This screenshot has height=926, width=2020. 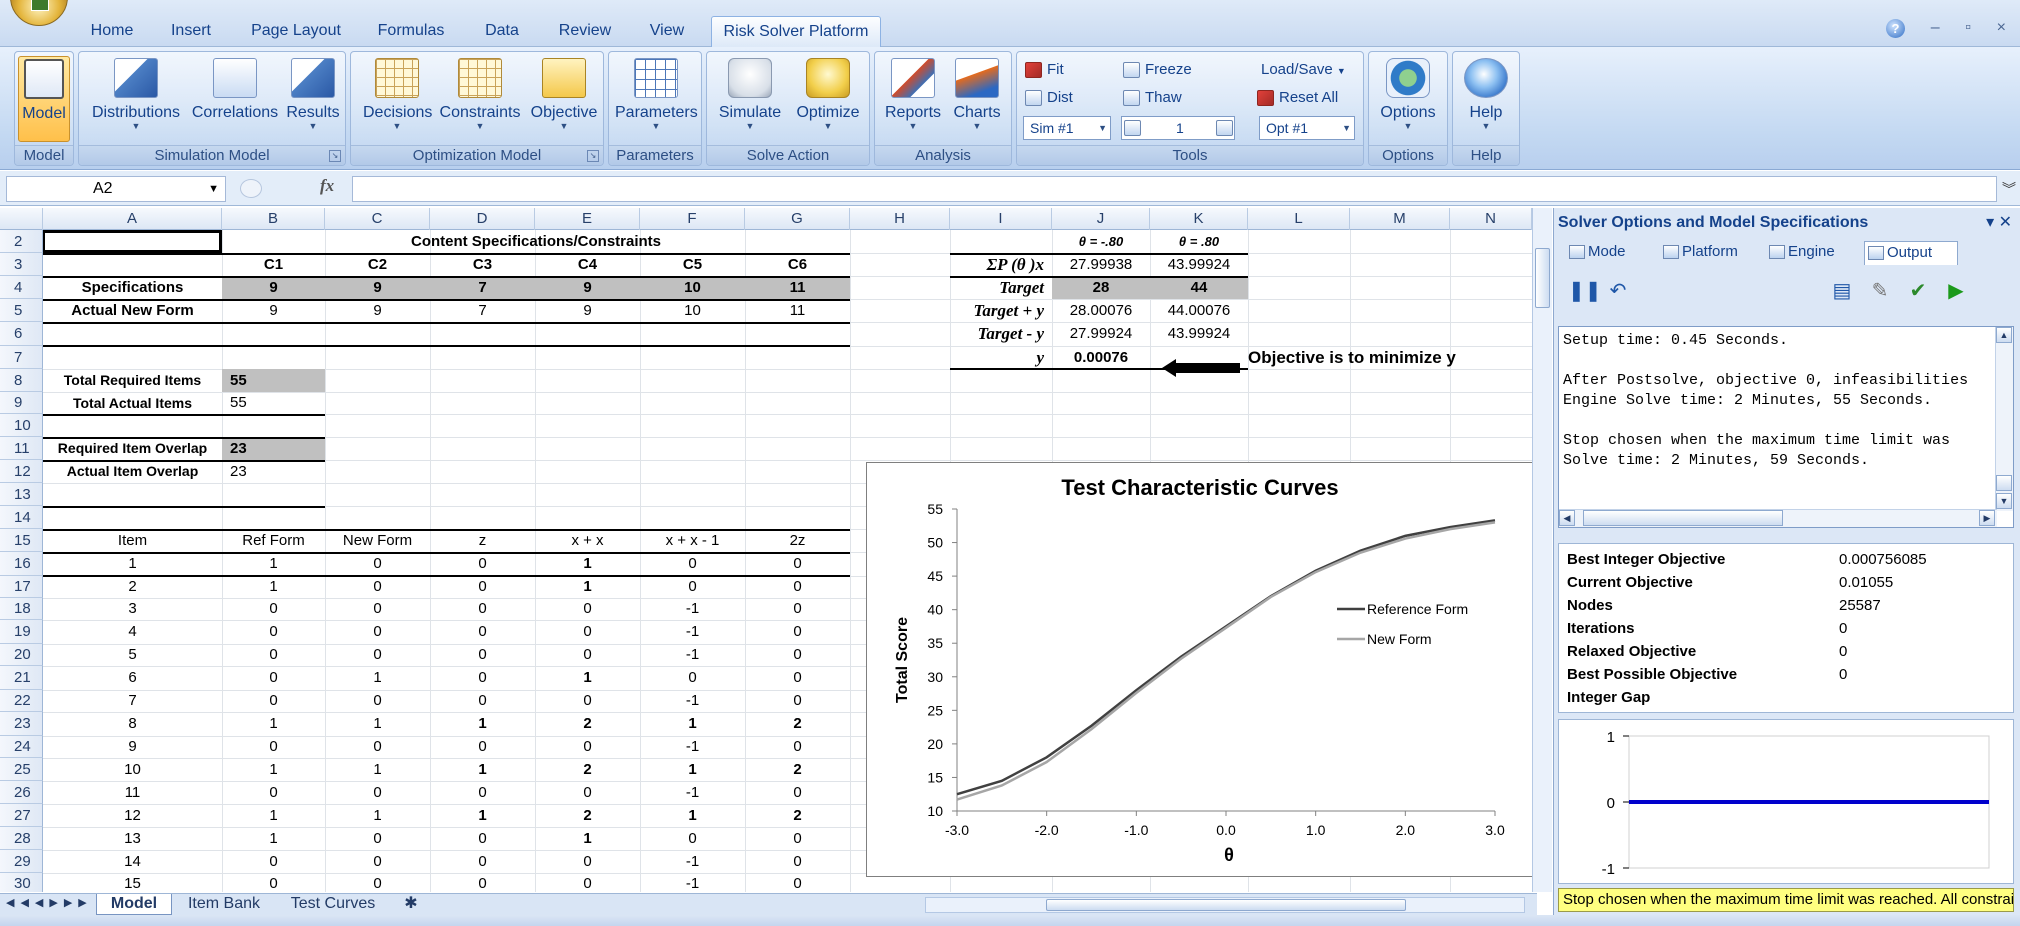 What do you see at coordinates (21, 609) in the screenshot?
I see `row-header-18: 18` at bounding box center [21, 609].